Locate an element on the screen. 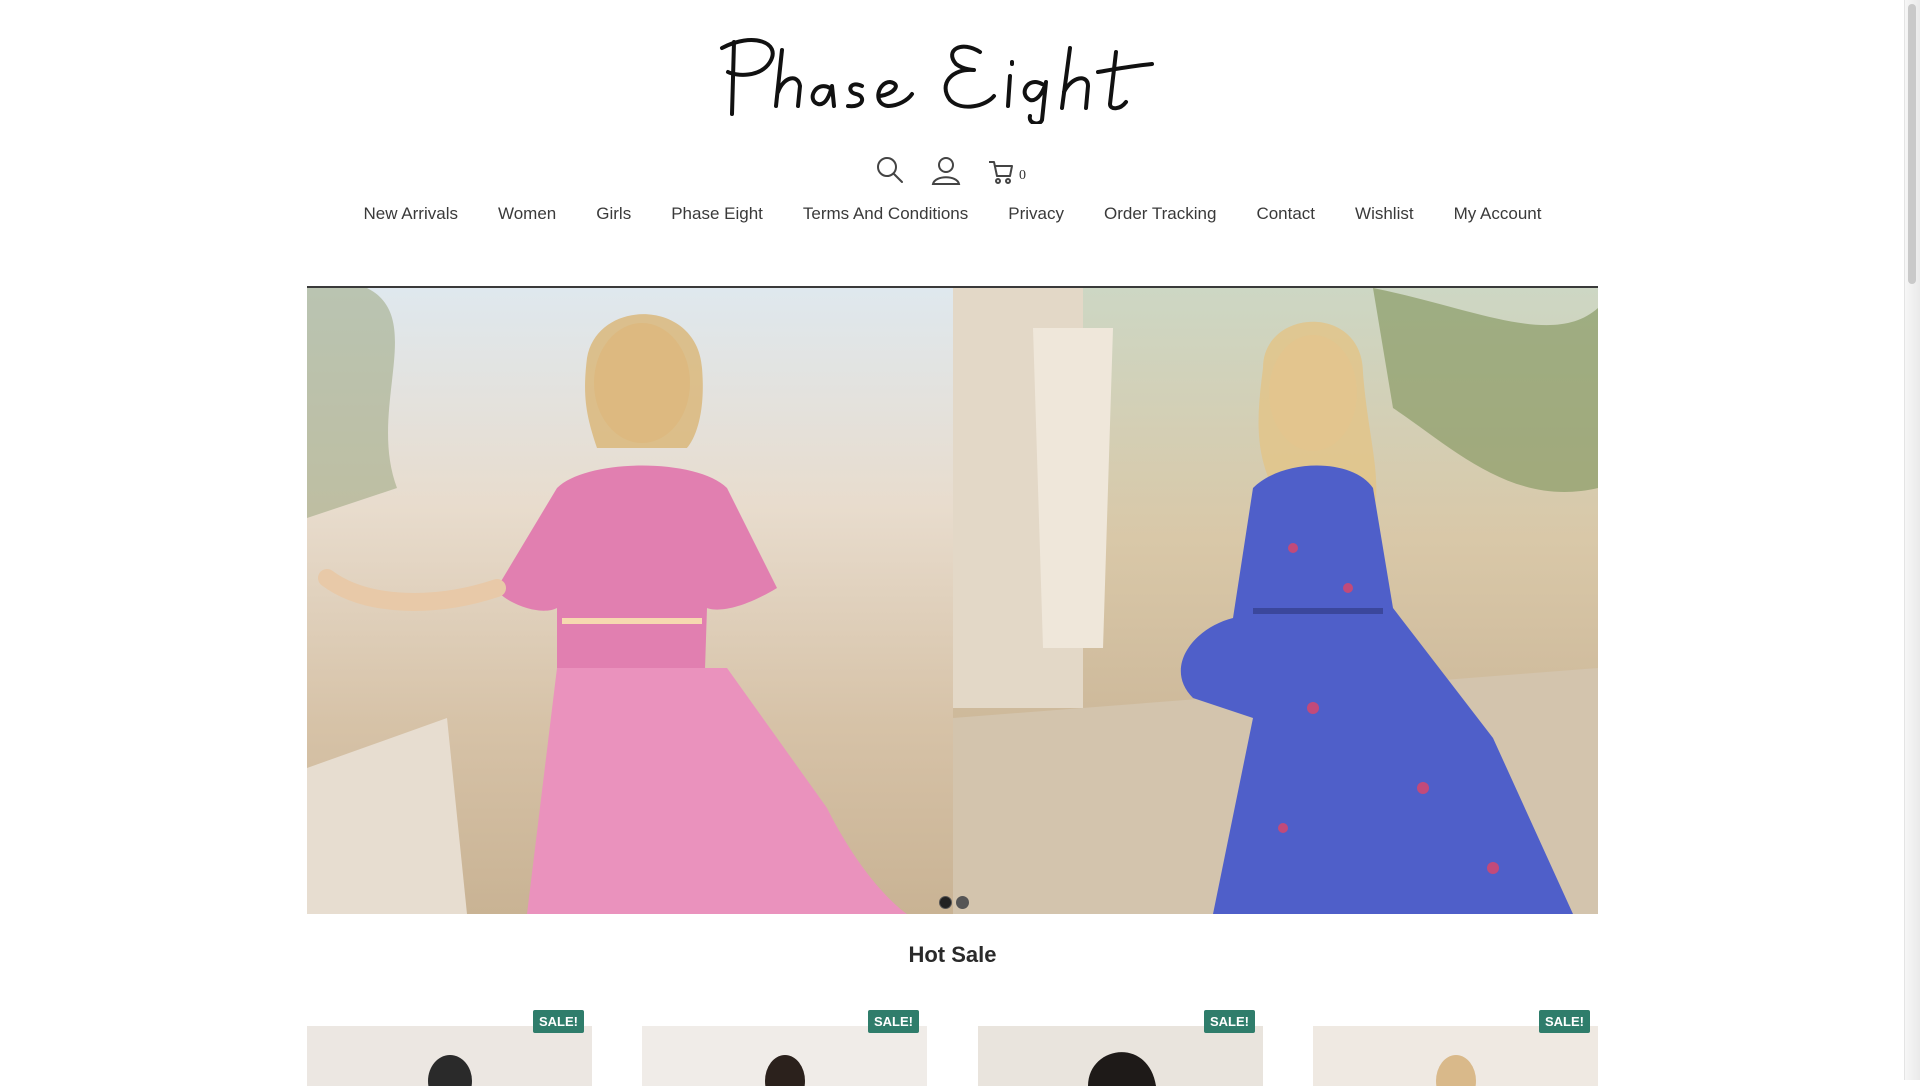 The height and width of the screenshot is (1086, 1920). nav-item-my-account: My Account is located at coordinates (1498, 215).